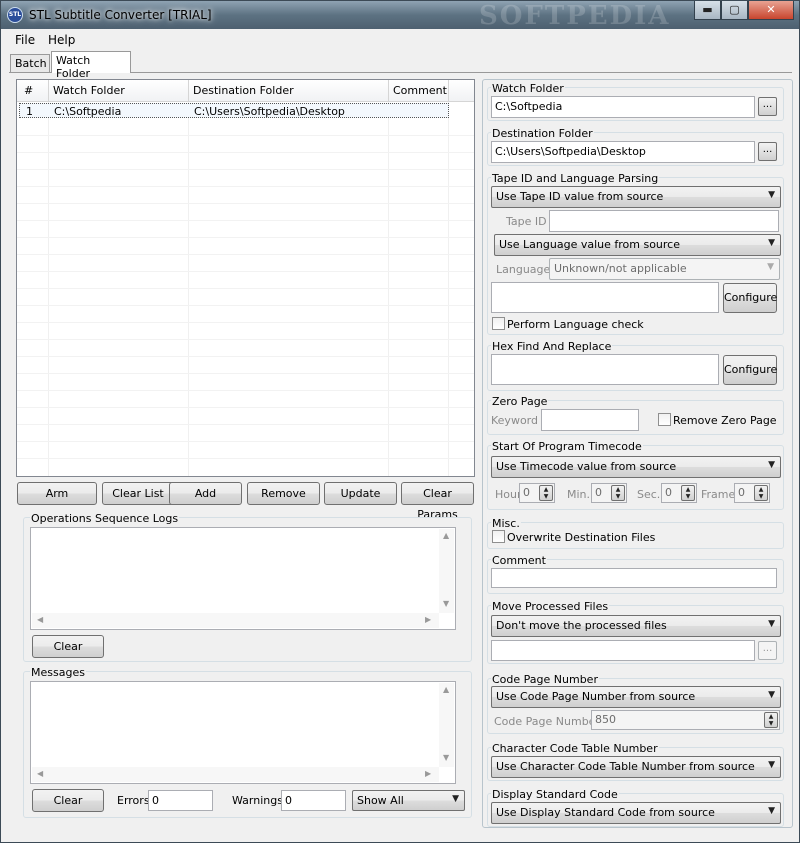 The height and width of the screenshot is (843, 800). Describe the element at coordinates (679, 493) in the screenshot. I see `sec-spinner: 0 ▲ ▼` at that location.